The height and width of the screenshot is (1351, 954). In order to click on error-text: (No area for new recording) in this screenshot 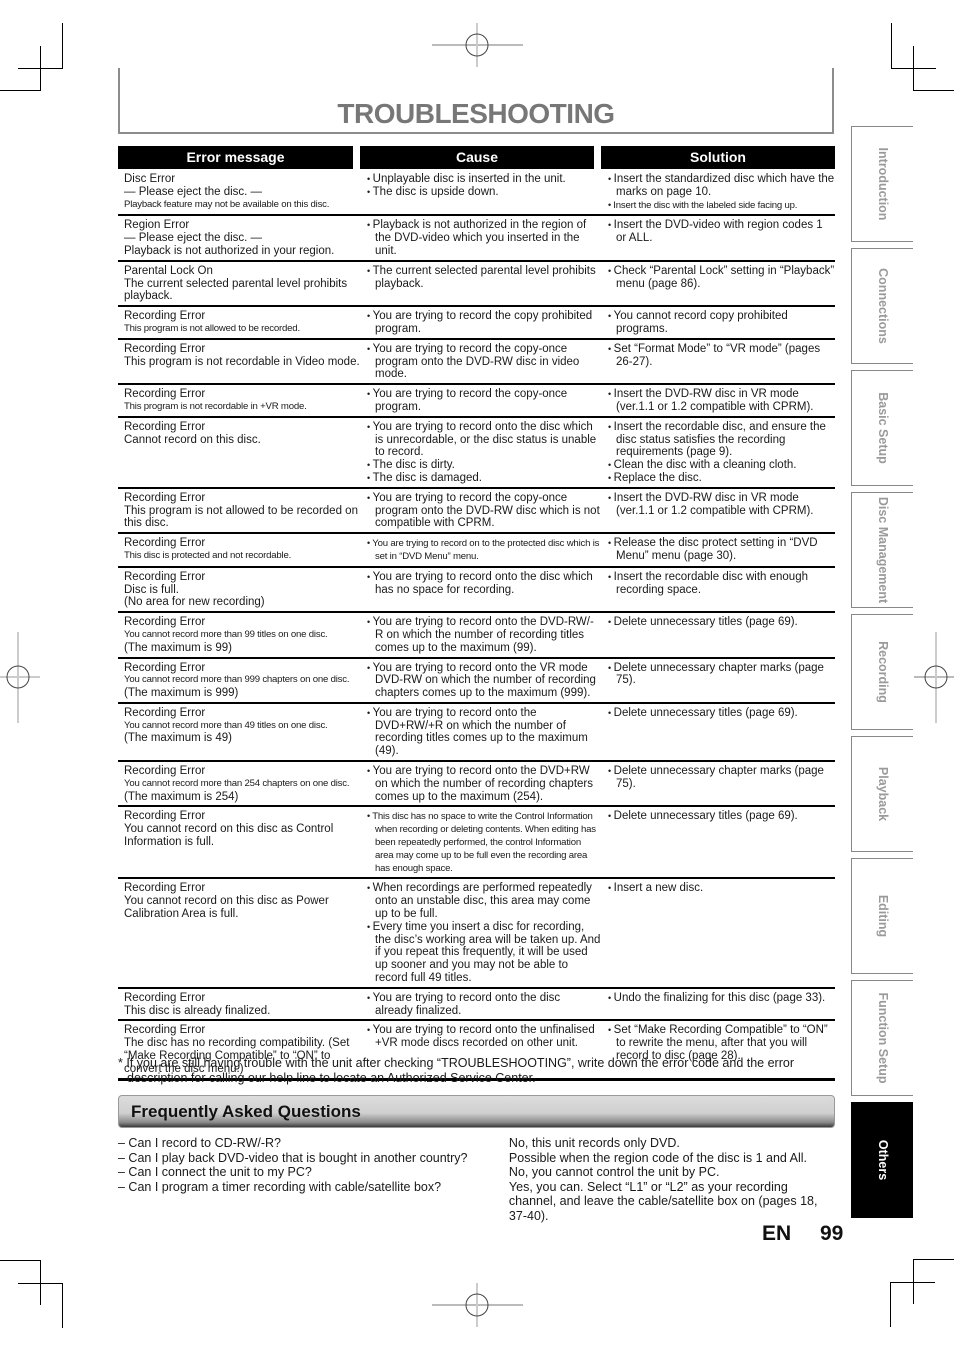, I will do `click(194, 602)`.